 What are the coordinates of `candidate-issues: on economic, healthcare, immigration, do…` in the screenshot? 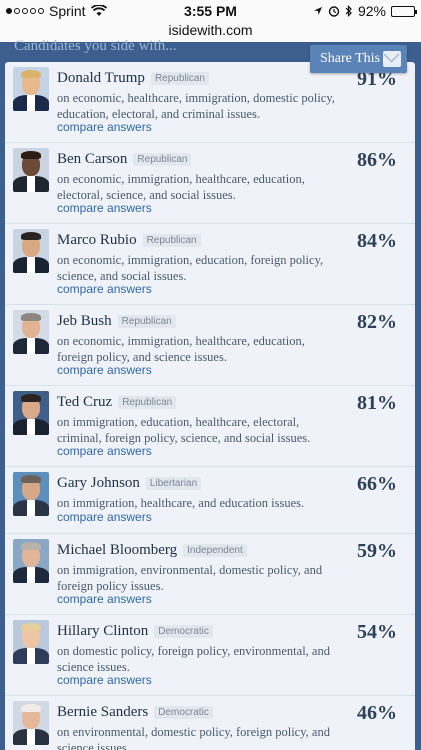 It's located at (196, 106).